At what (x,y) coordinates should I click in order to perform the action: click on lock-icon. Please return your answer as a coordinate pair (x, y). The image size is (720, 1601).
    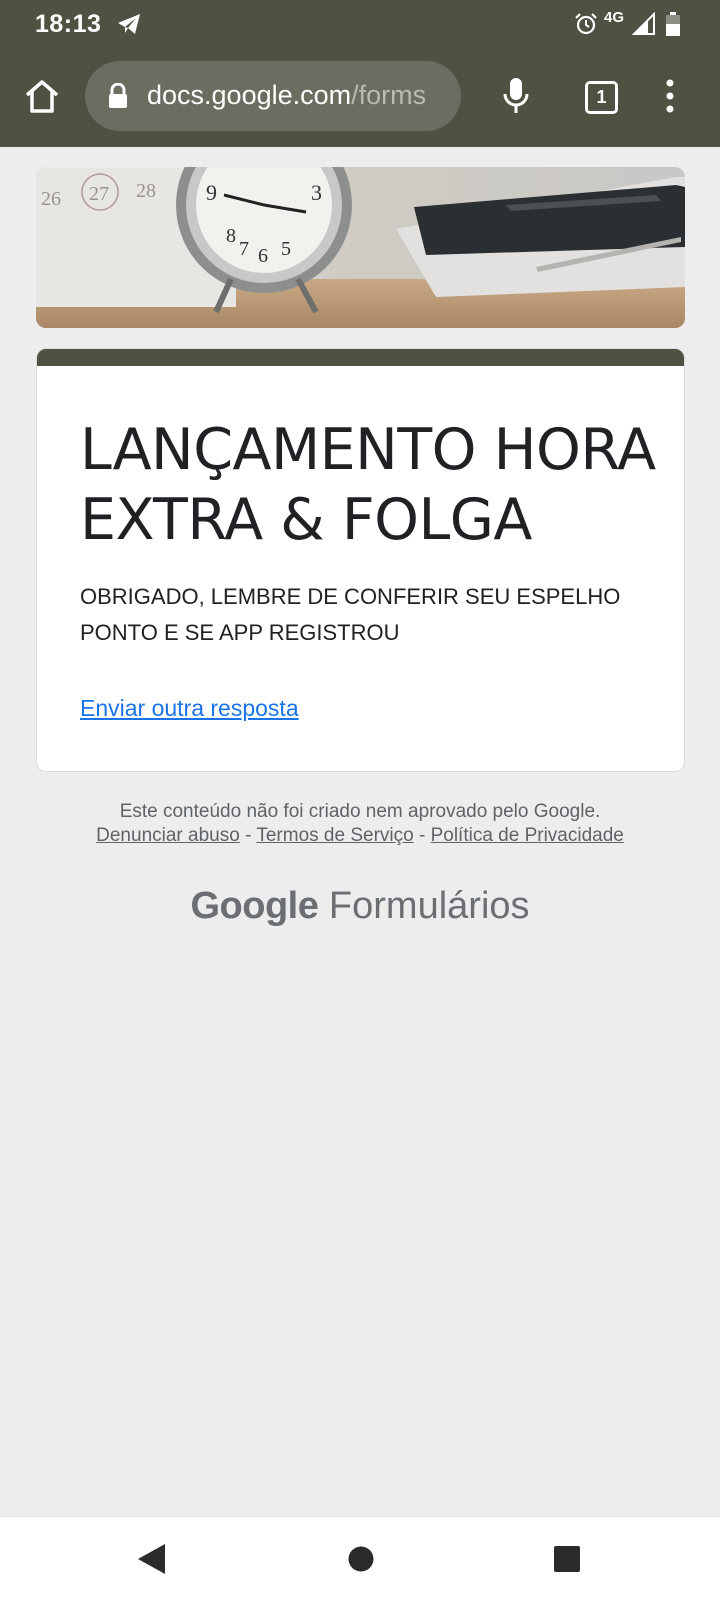
    Looking at the image, I should click on (118, 95).